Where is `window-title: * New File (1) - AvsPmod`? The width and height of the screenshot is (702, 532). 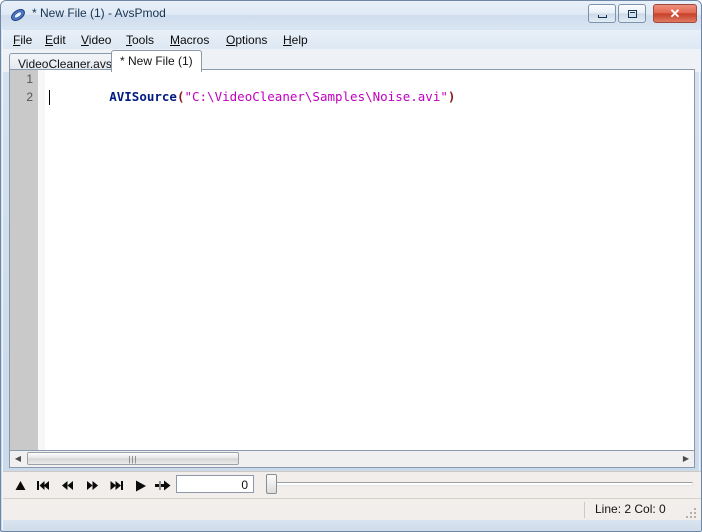
window-title: * New File (1) - AvsPmod is located at coordinates (99, 13).